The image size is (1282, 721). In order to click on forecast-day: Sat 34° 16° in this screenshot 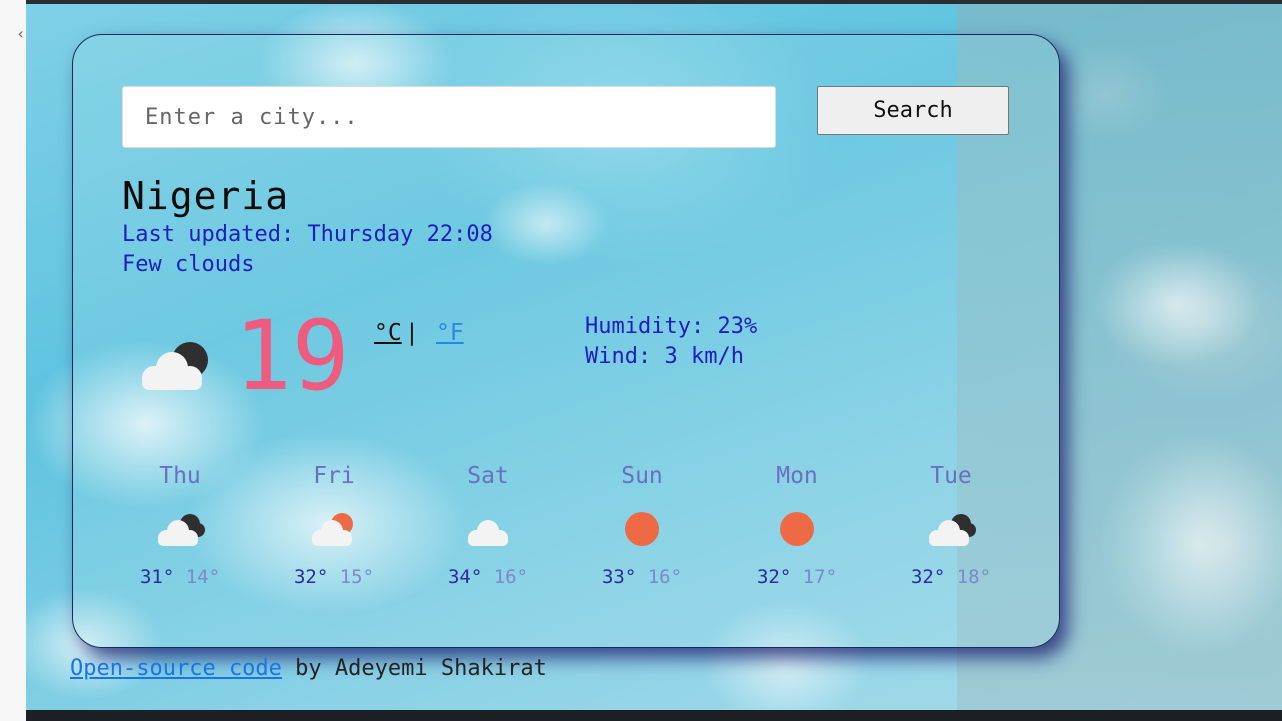, I will do `click(488, 524)`.